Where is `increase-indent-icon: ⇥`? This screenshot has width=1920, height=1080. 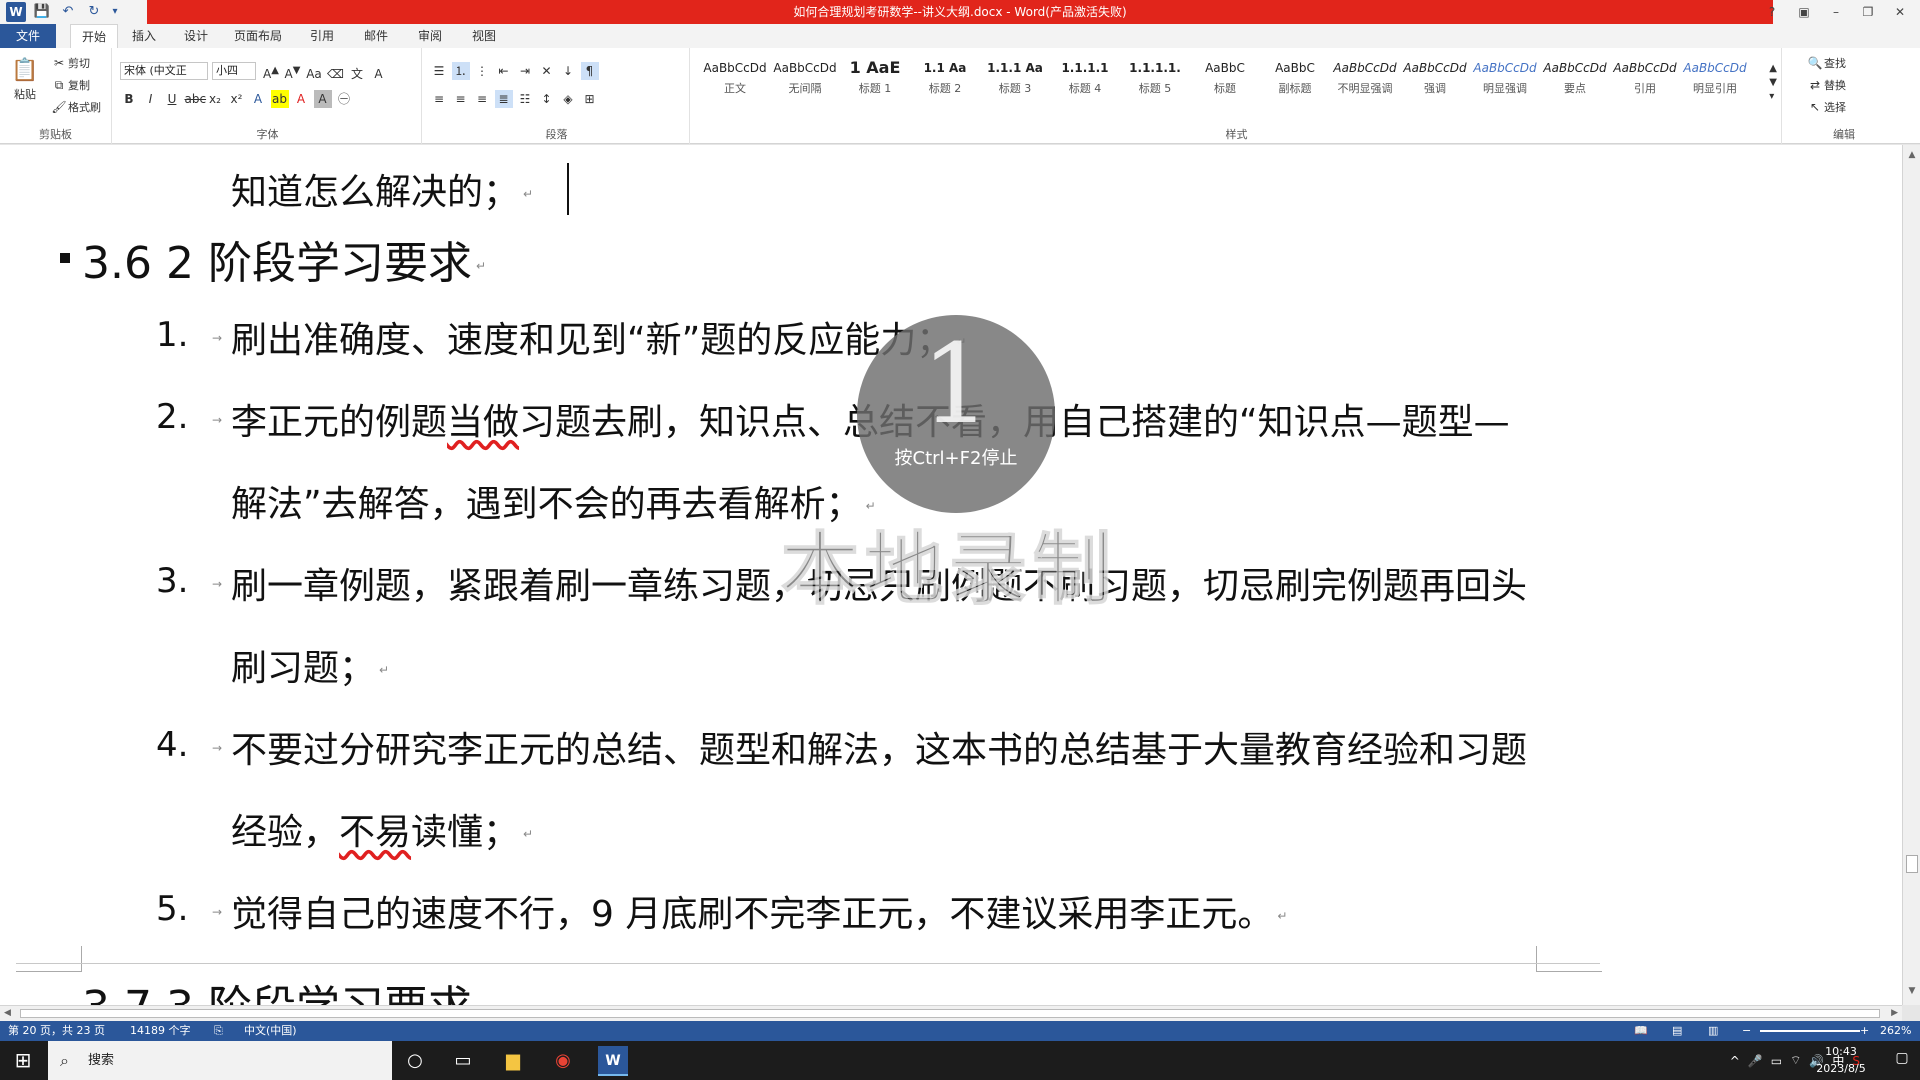
increase-indent-icon: ⇥ is located at coordinates (525, 71).